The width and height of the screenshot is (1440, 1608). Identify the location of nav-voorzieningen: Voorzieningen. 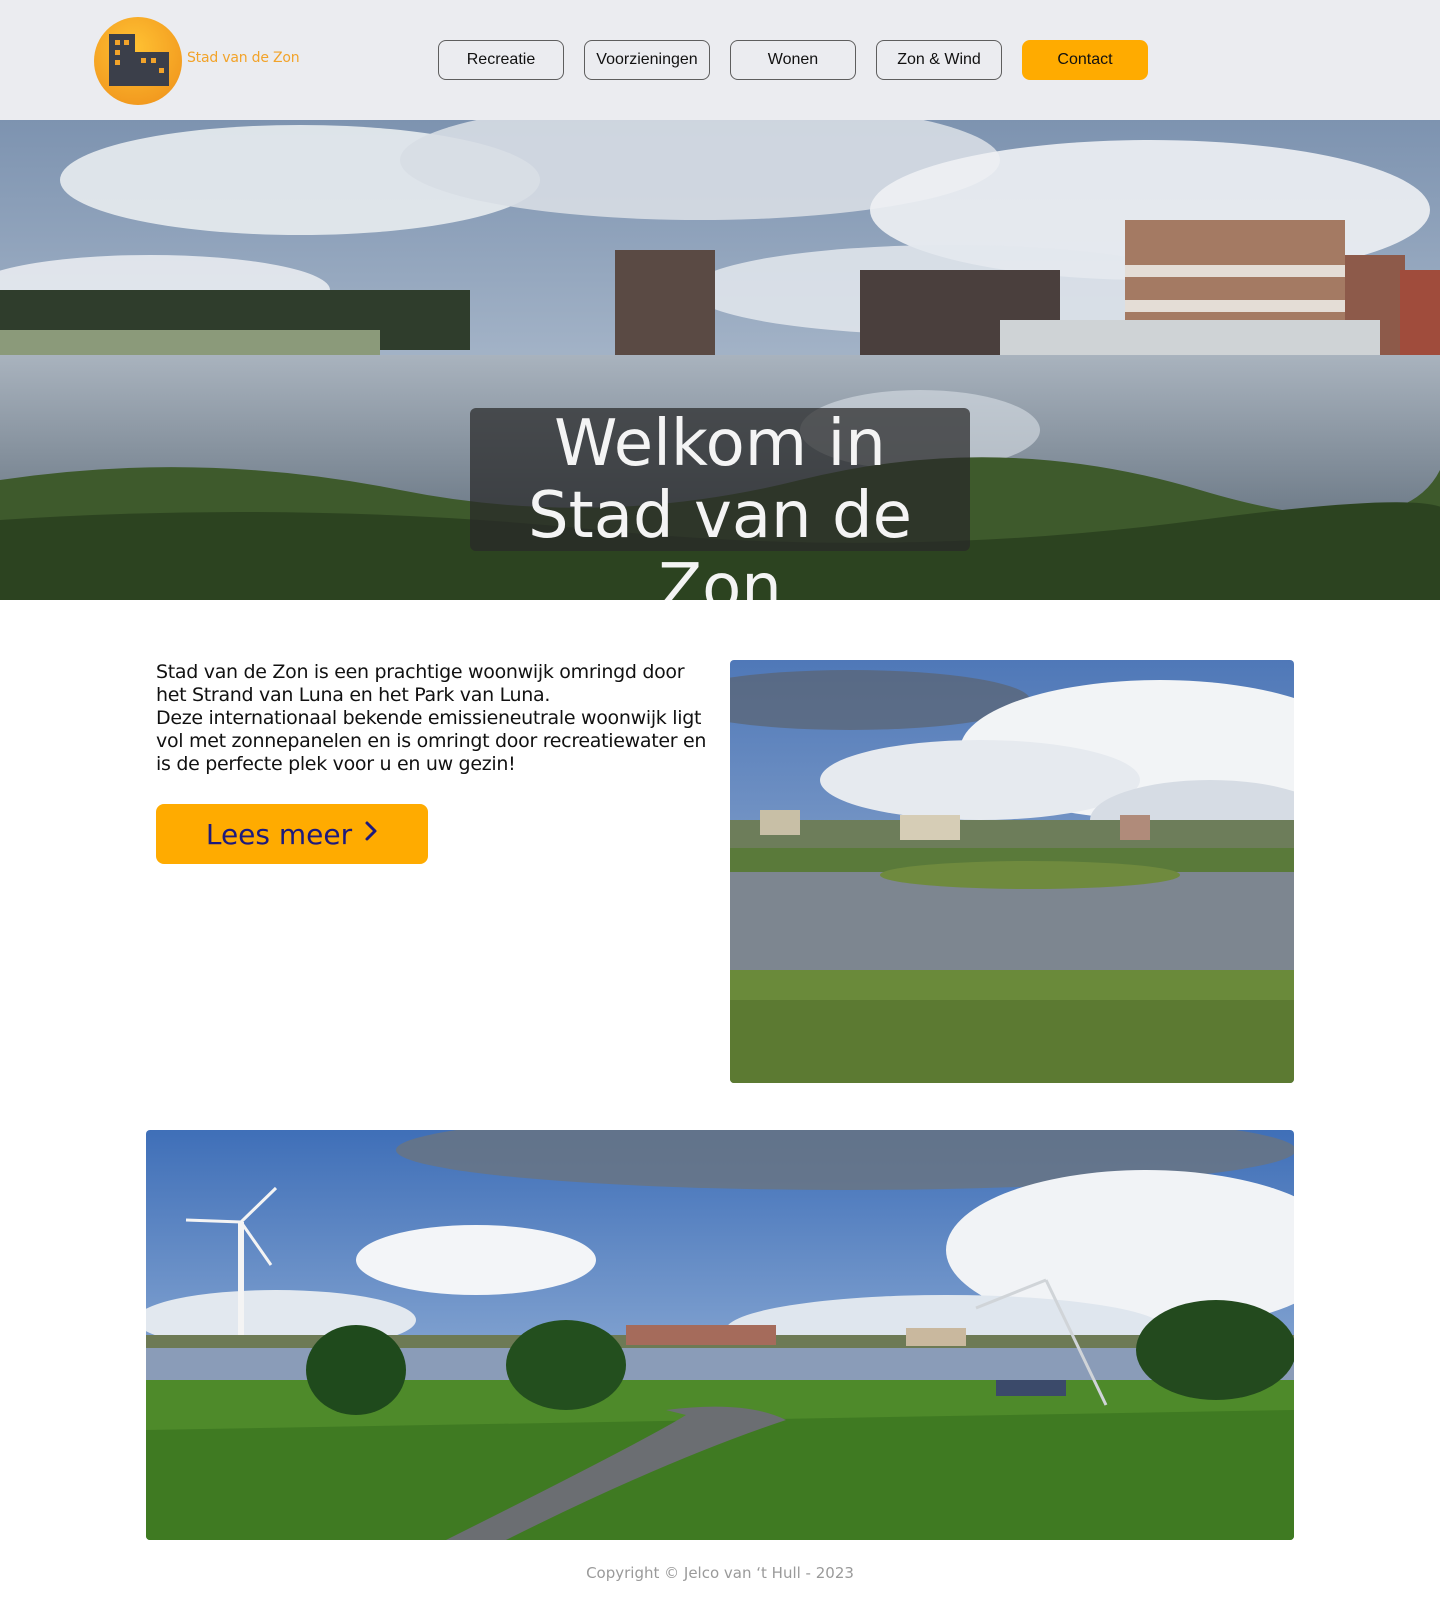
(647, 60).